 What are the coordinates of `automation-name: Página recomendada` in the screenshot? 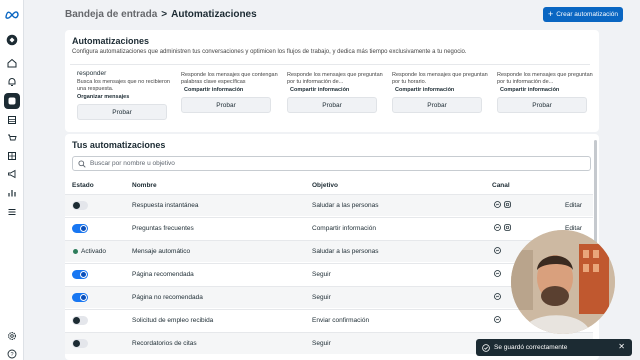 It's located at (163, 274).